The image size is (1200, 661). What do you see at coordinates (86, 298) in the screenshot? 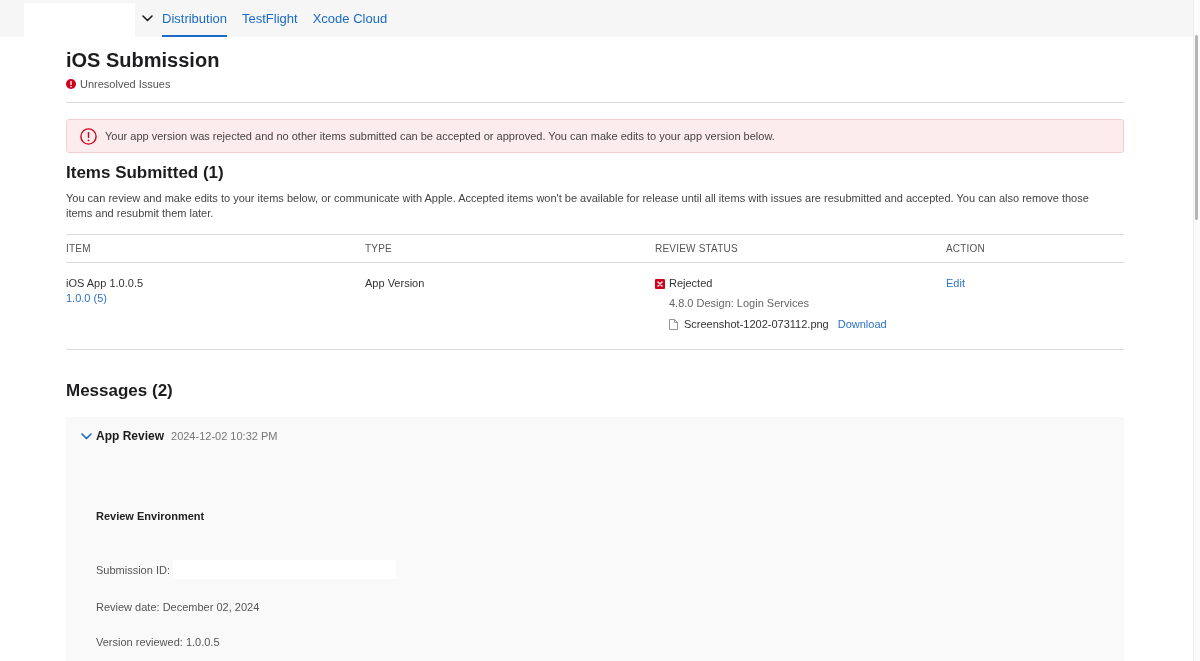
I see `build-link: 1.0.0 (5)` at bounding box center [86, 298].